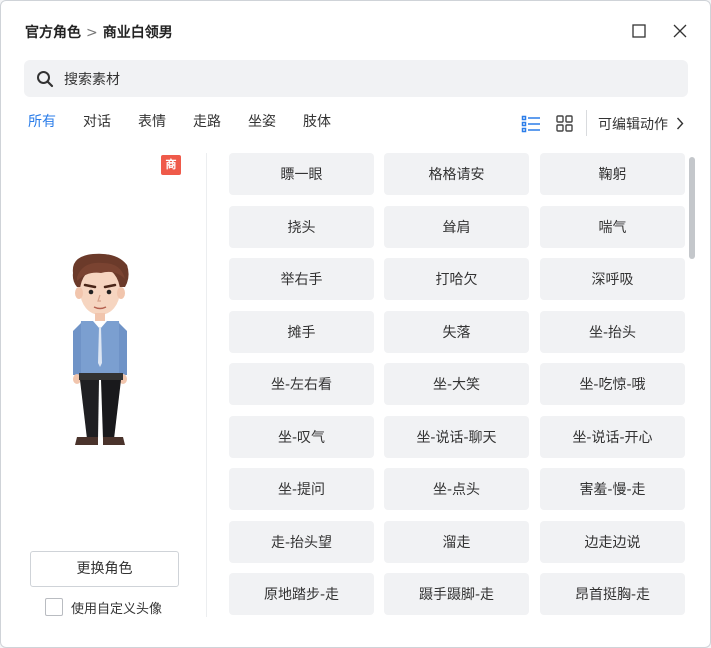  I want to click on tab-sitting: 坐姿, so click(262, 121).